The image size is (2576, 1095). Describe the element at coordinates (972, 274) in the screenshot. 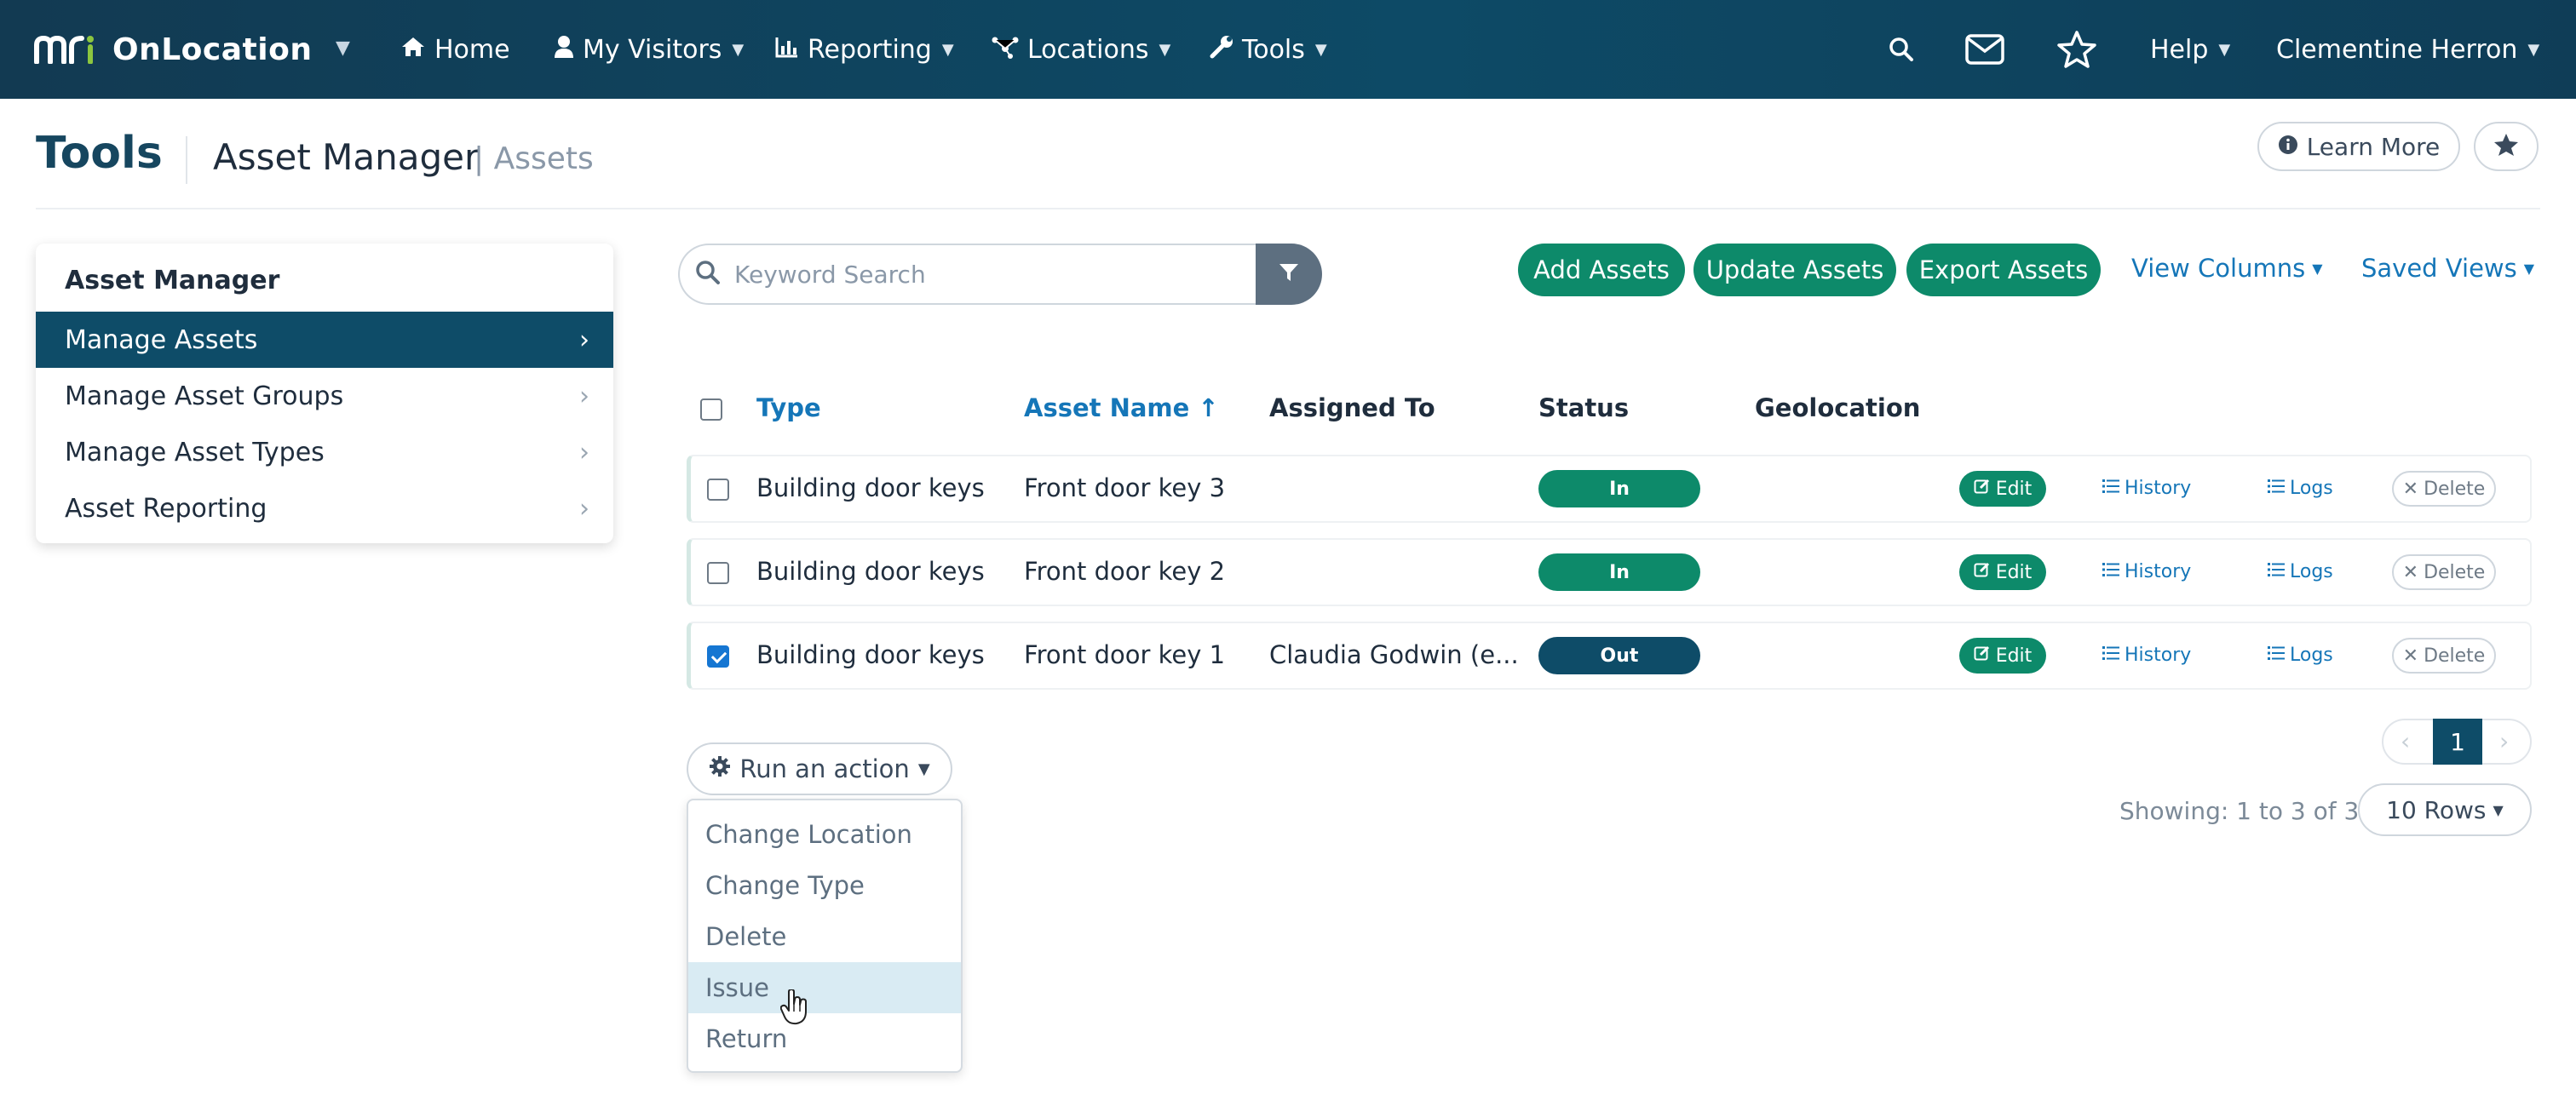

I see `search-input` at that location.